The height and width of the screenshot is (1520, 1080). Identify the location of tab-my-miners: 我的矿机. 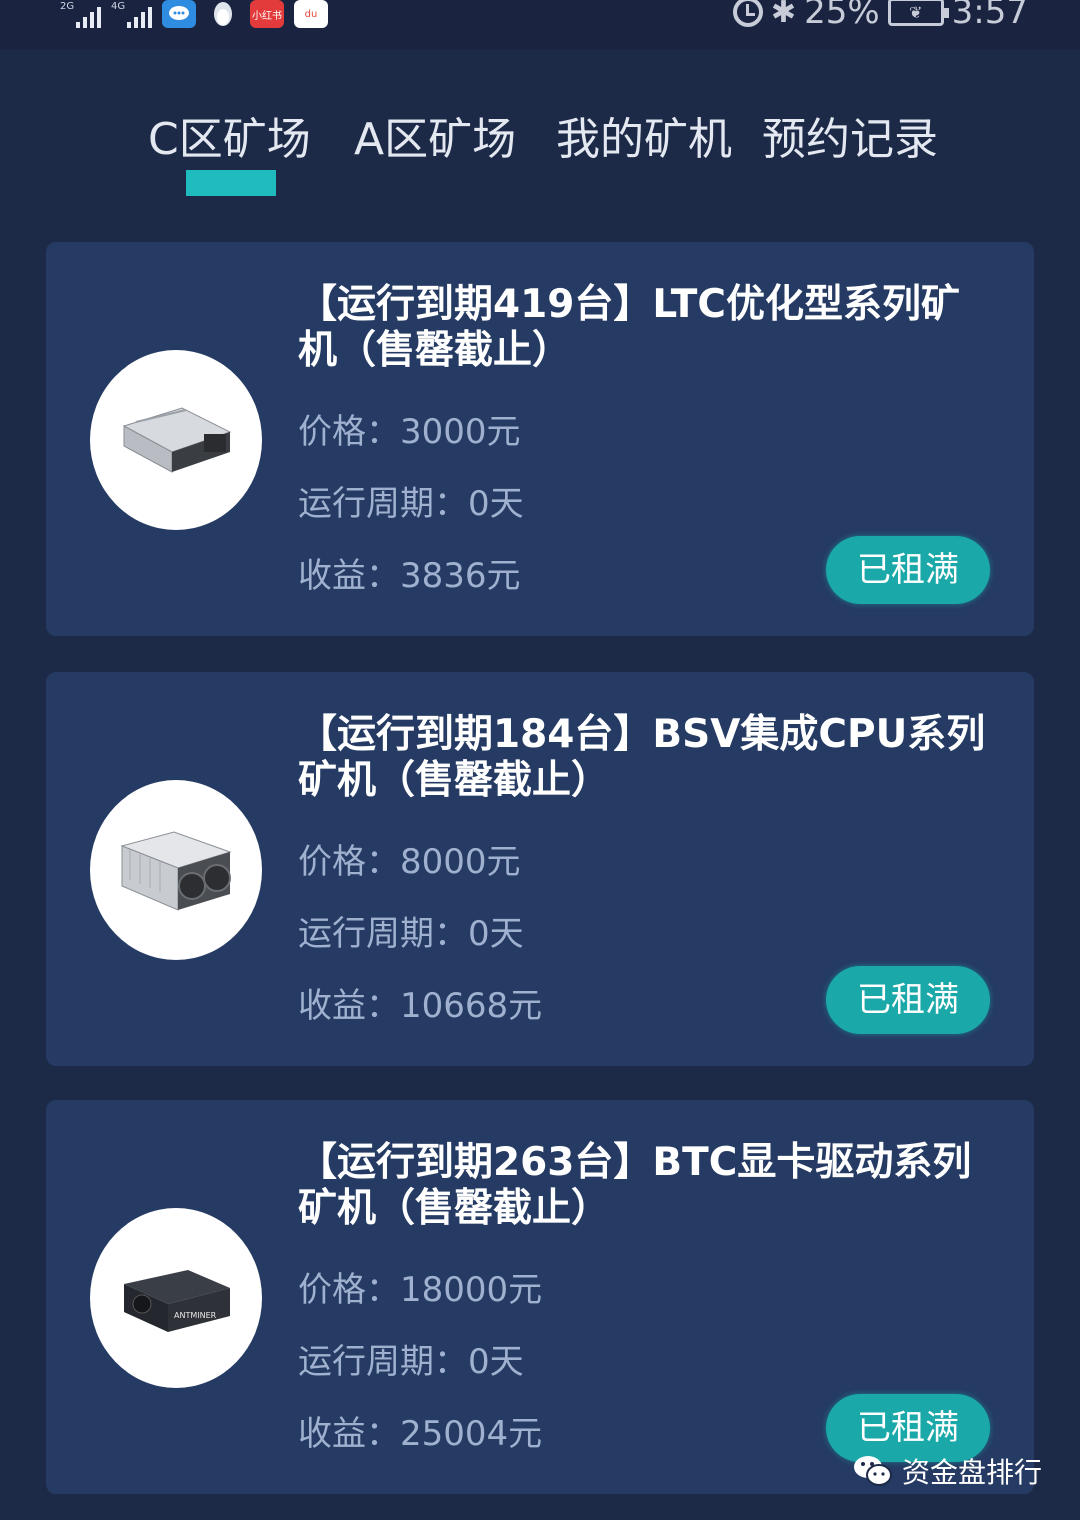
(644, 140).